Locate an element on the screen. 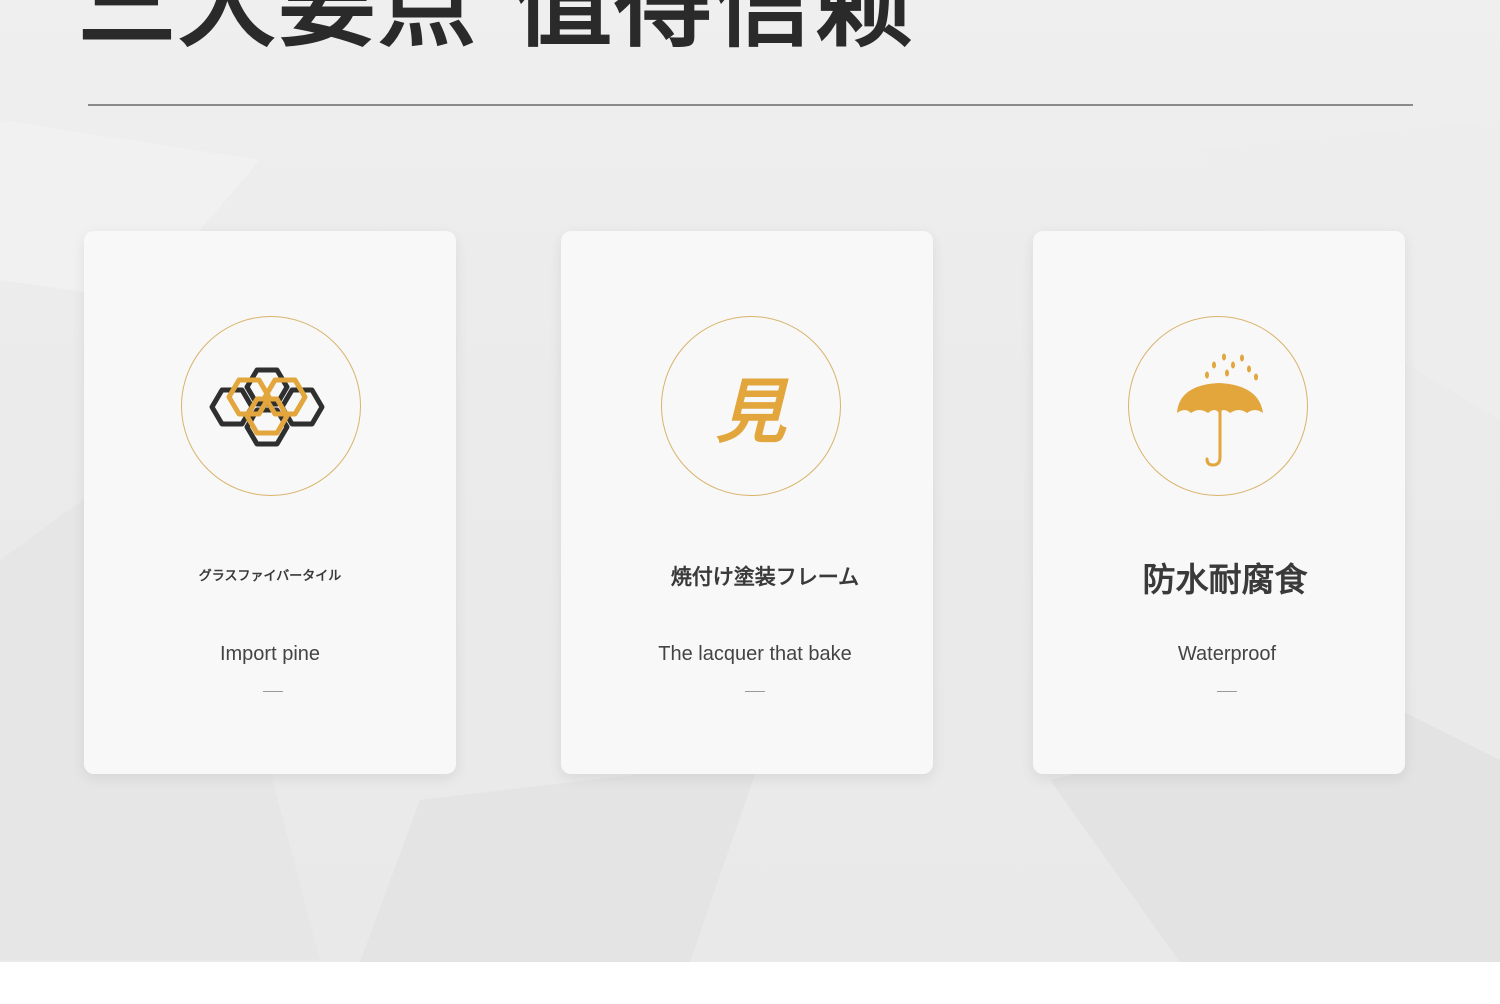 Image resolution: width=1500 pixels, height=1004 pixels. feature-card-baked-frame: 見 焼付け塗装フレーム The lacquer that bake is located at coordinates (747, 502).